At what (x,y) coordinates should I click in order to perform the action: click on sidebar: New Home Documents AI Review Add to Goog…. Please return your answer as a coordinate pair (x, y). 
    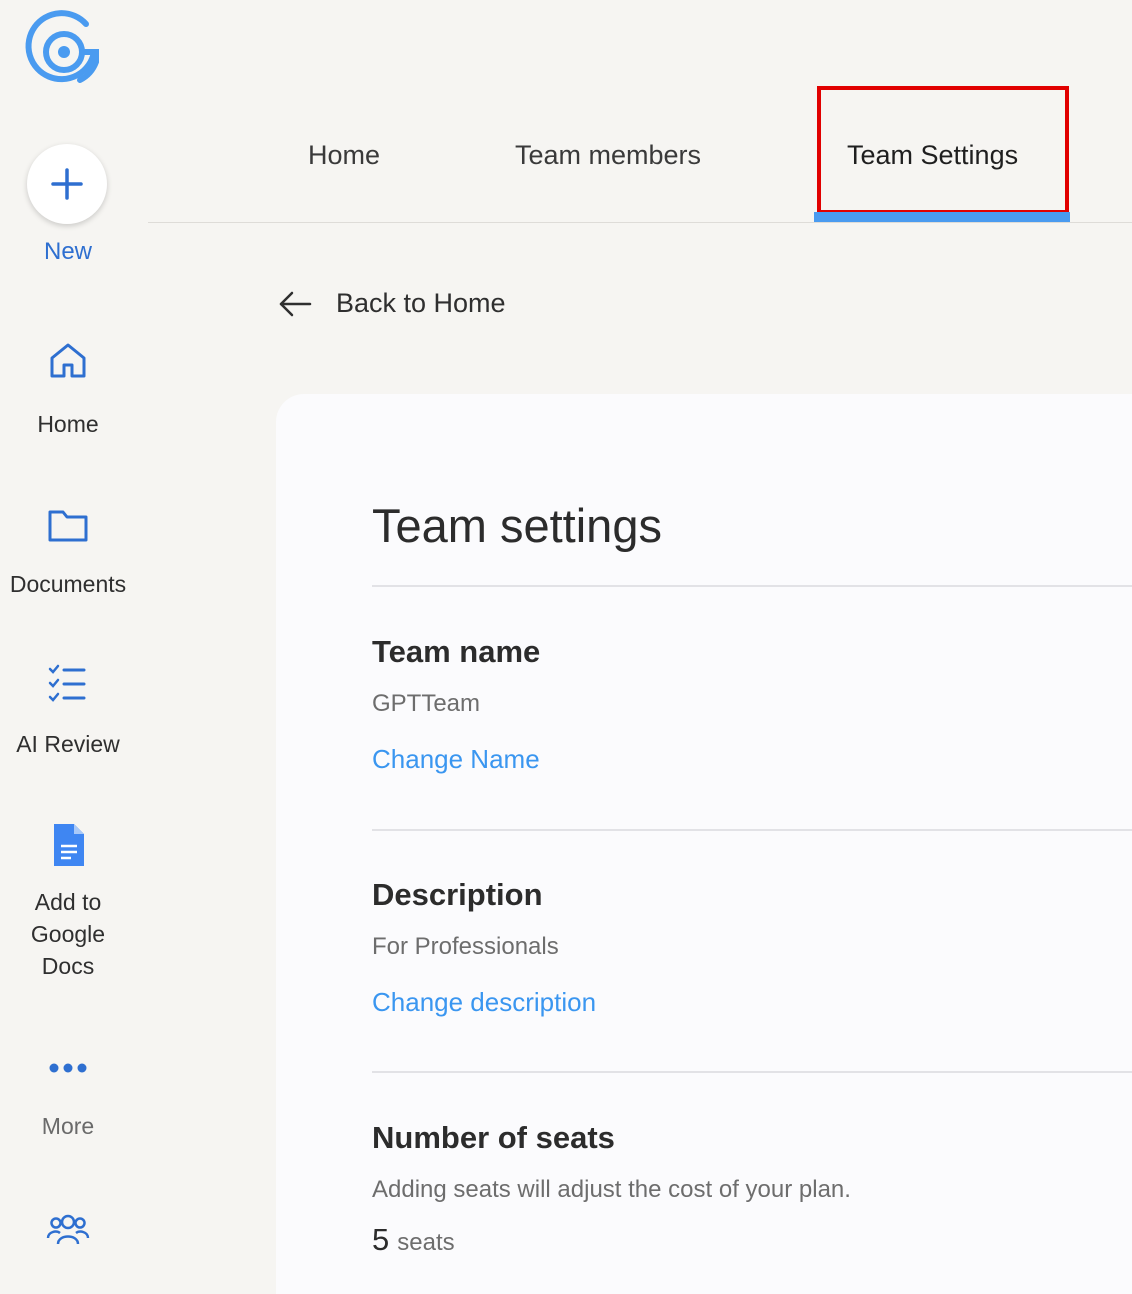
    Looking at the image, I should click on (74, 635).